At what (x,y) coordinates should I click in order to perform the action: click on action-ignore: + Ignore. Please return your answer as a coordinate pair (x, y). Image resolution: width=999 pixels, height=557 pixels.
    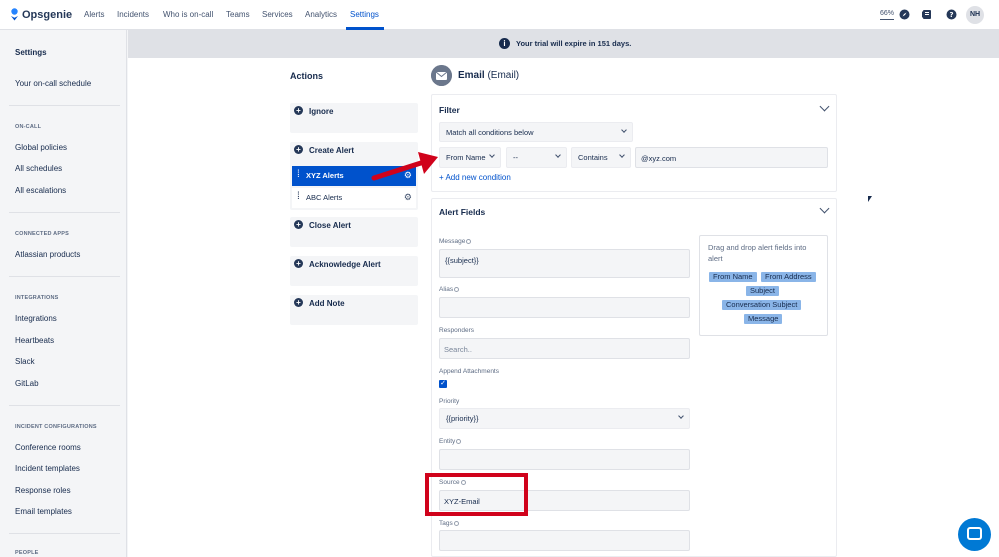
    Looking at the image, I should click on (354, 118).